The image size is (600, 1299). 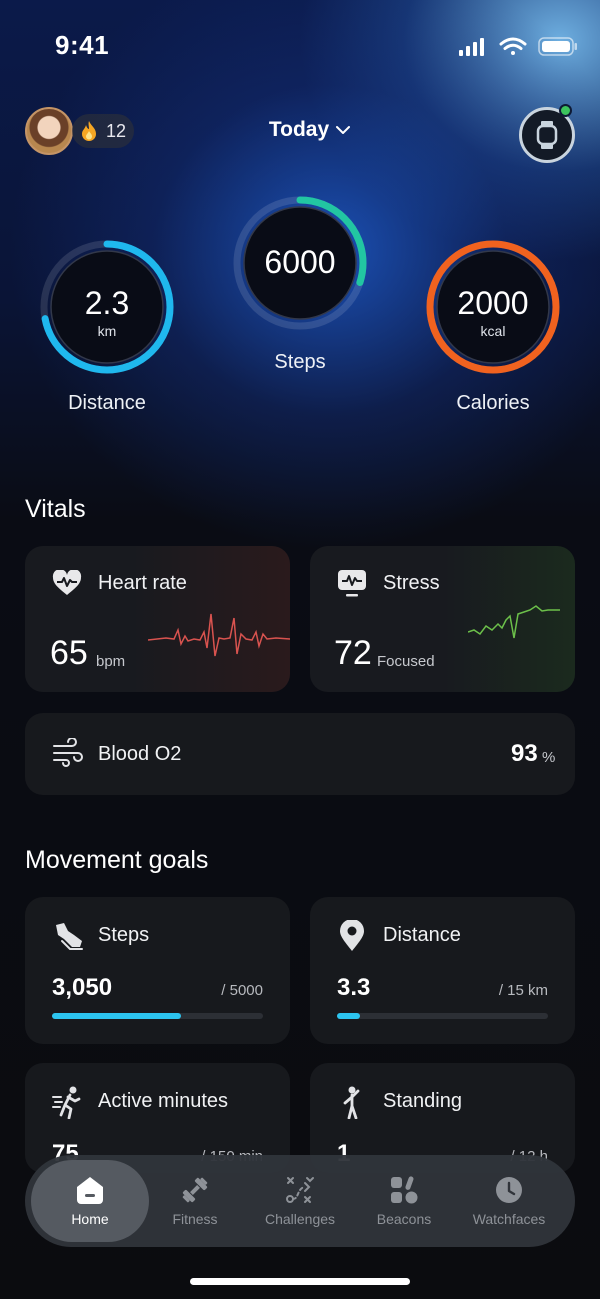 I want to click on tab-home-label: Home, so click(x=90, y=1219).